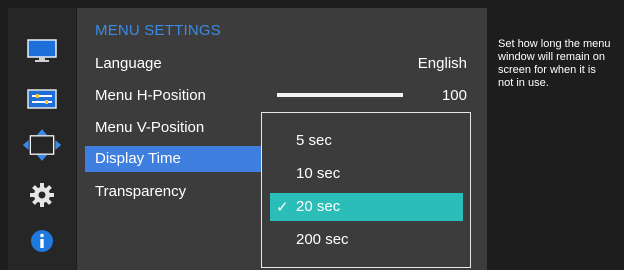 The image size is (624, 275). Describe the element at coordinates (282, 207) in the screenshot. I see `checkmark-icon: ✓` at that location.